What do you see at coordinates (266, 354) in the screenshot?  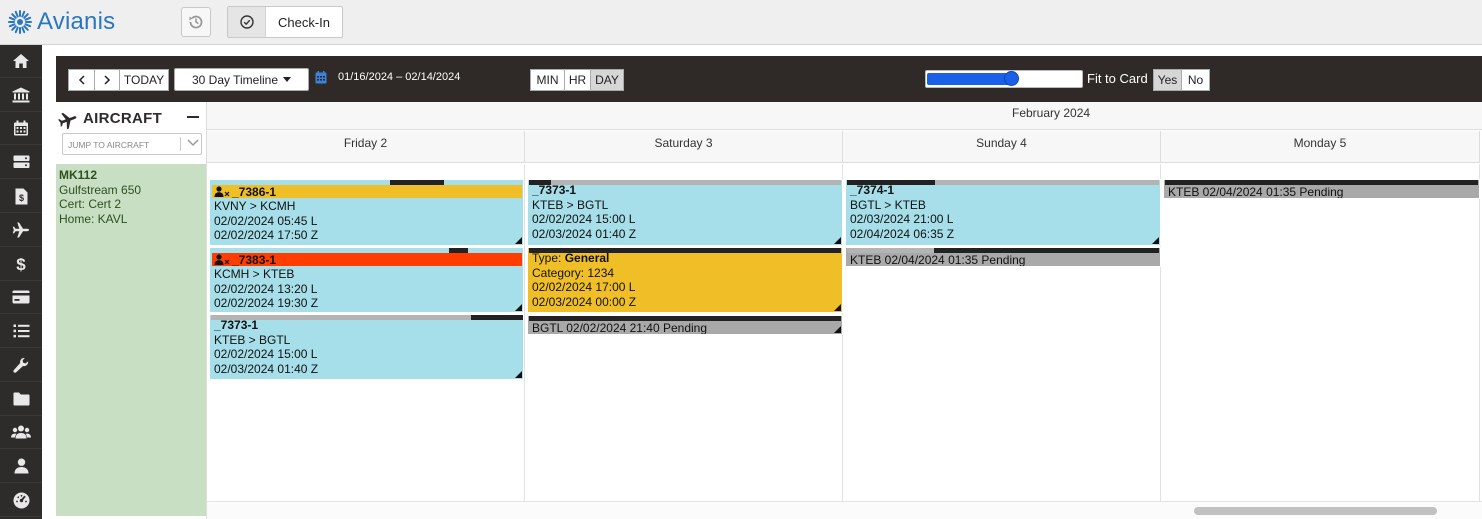 I see `trip-local-time: 02/02/2024 15:00 L` at bounding box center [266, 354].